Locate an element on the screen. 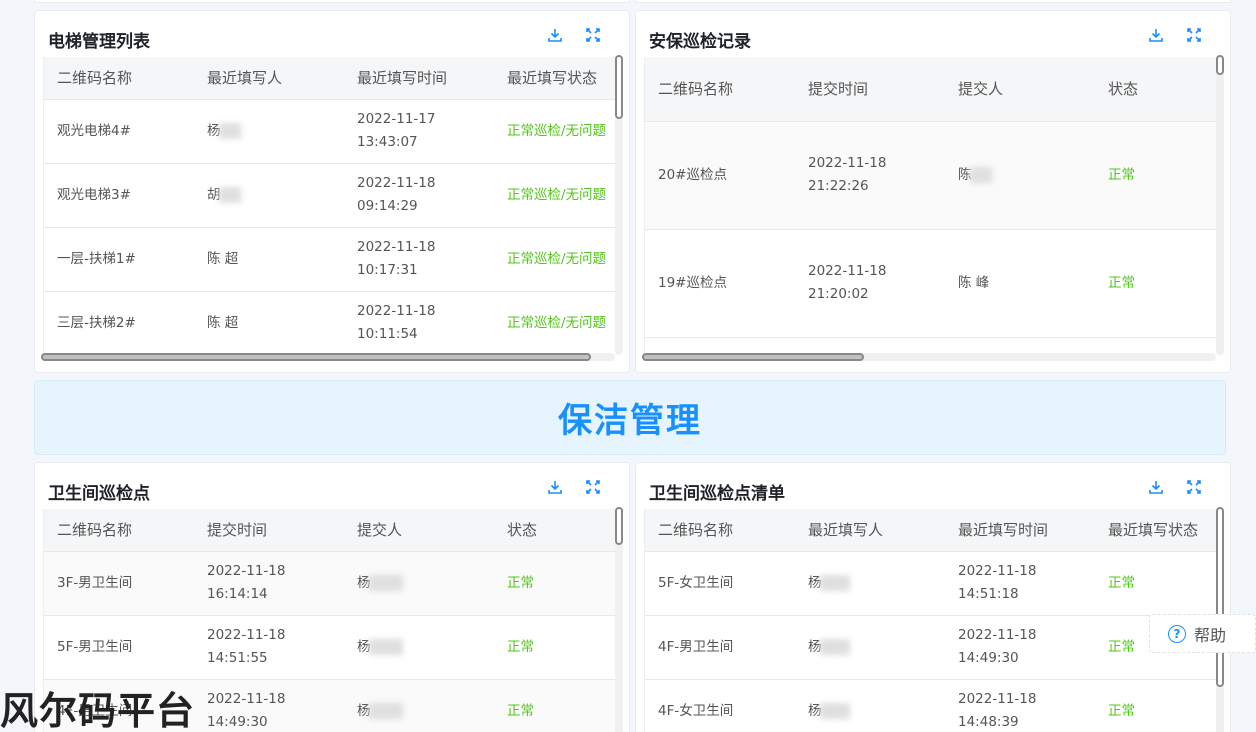  restroom-points-card-title: 卫生间巡检点 is located at coordinates (99, 494).